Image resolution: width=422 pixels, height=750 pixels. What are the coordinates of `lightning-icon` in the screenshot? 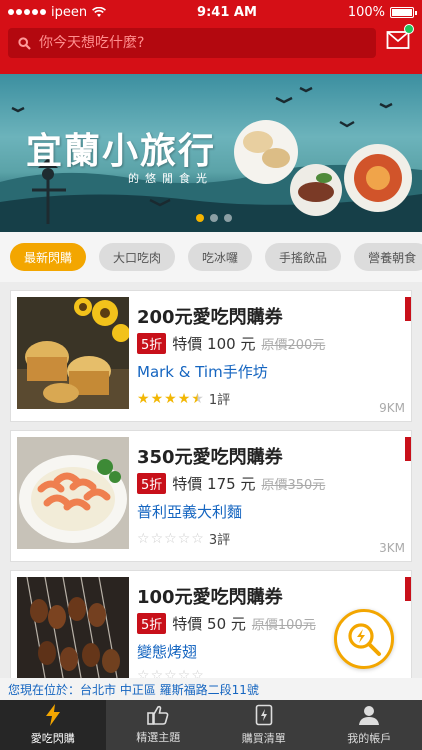 It's located at (52, 715).